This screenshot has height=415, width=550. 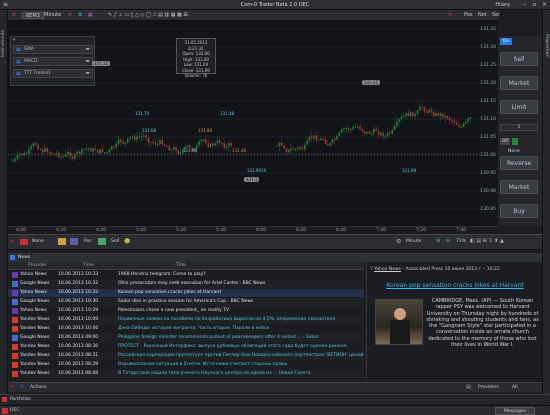 What do you see at coordinates (74, 241) in the screenshot?
I see `layout-icon` at bounding box center [74, 241].